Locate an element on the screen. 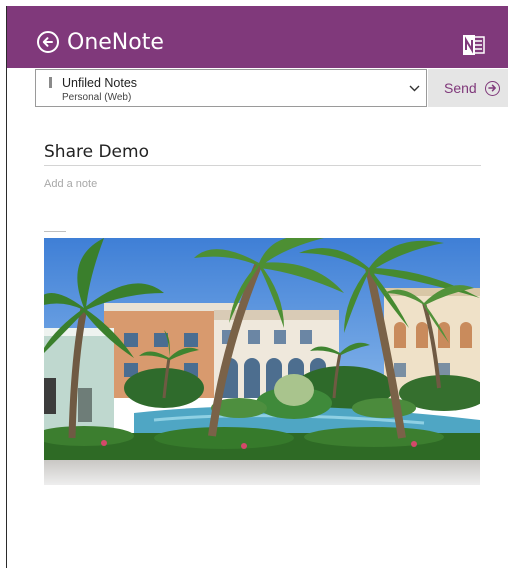  content-divider is located at coordinates (55, 231).